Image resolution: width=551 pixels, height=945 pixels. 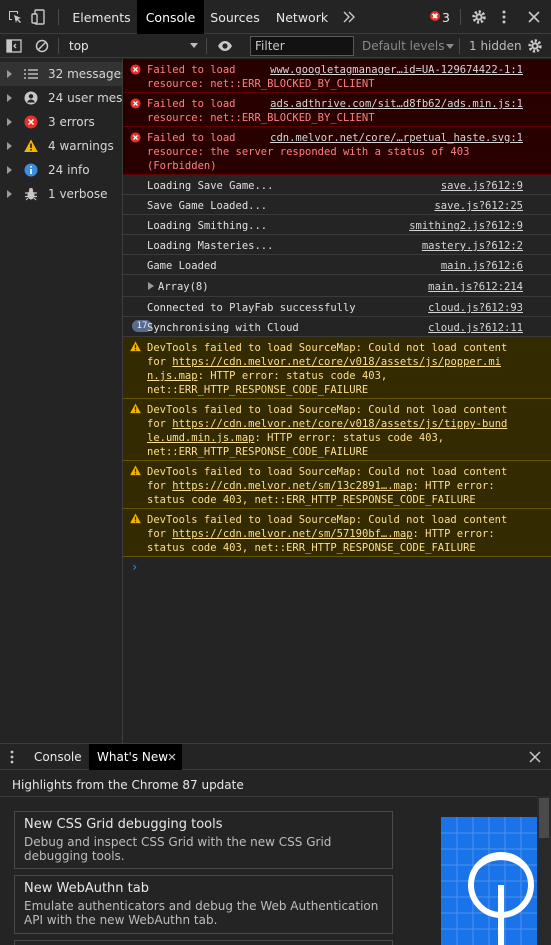 I want to click on close-drawer-icon, so click(x=535, y=757).